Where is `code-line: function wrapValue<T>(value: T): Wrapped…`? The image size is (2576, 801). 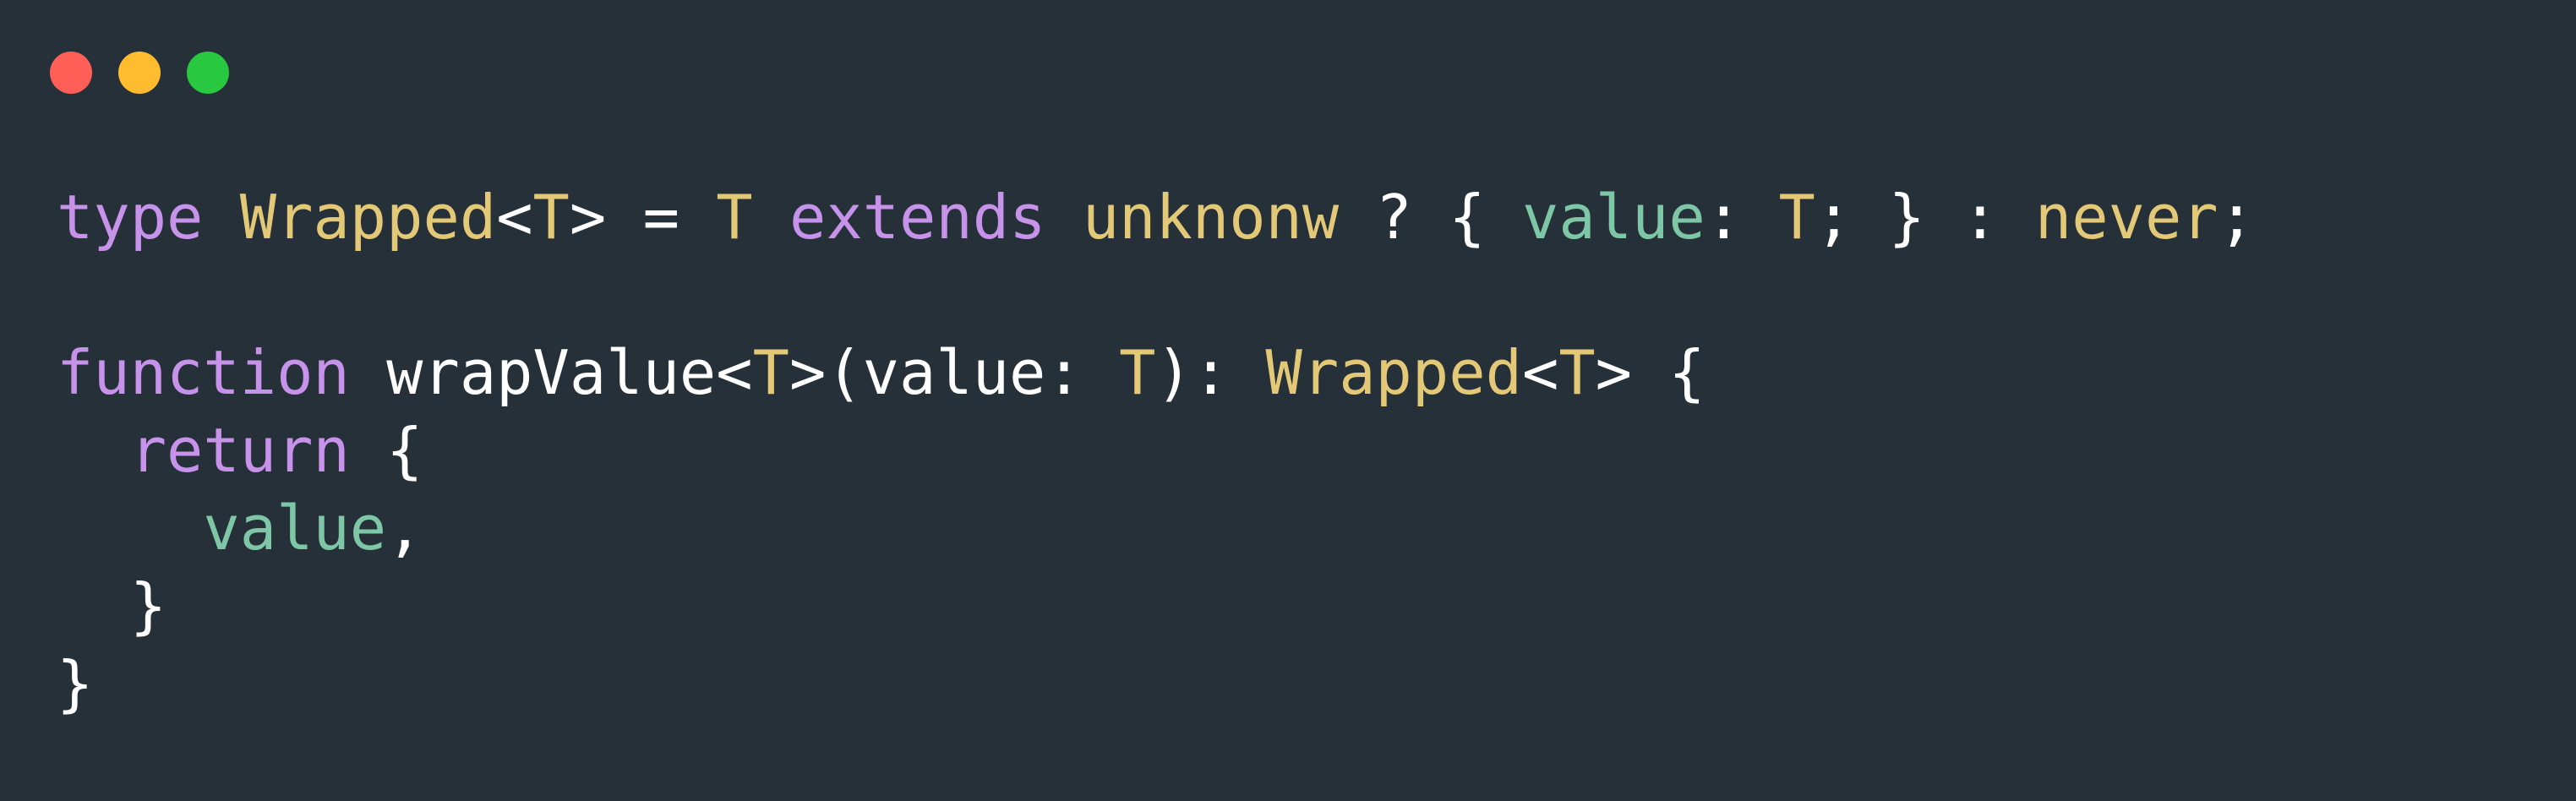 code-line: function wrapValue<T>(value: T): Wrapped… is located at coordinates (1156, 372).